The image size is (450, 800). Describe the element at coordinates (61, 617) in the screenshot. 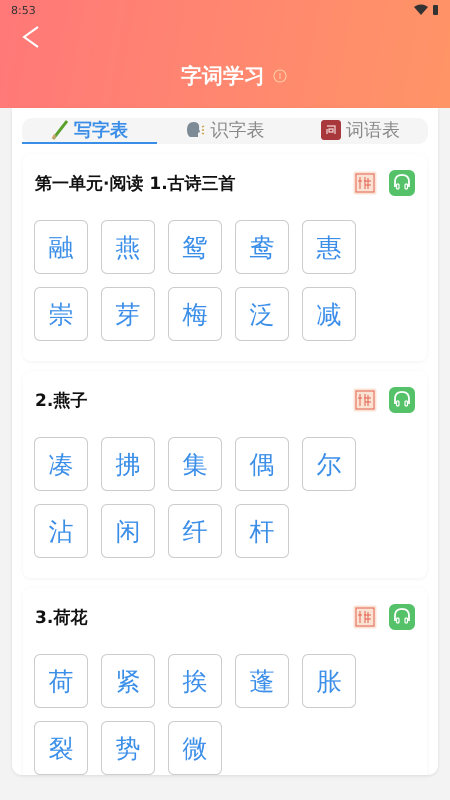

I see `lesson-title: 3.荷花` at that location.